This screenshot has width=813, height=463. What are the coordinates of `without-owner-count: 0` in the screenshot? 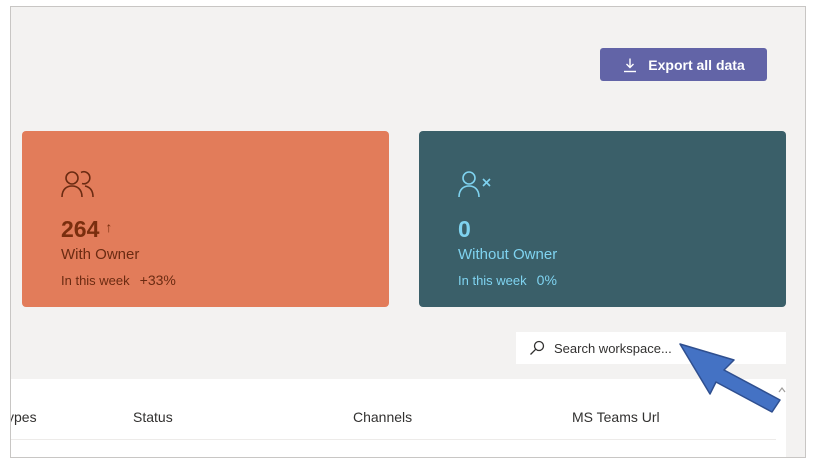 It's located at (464, 229).